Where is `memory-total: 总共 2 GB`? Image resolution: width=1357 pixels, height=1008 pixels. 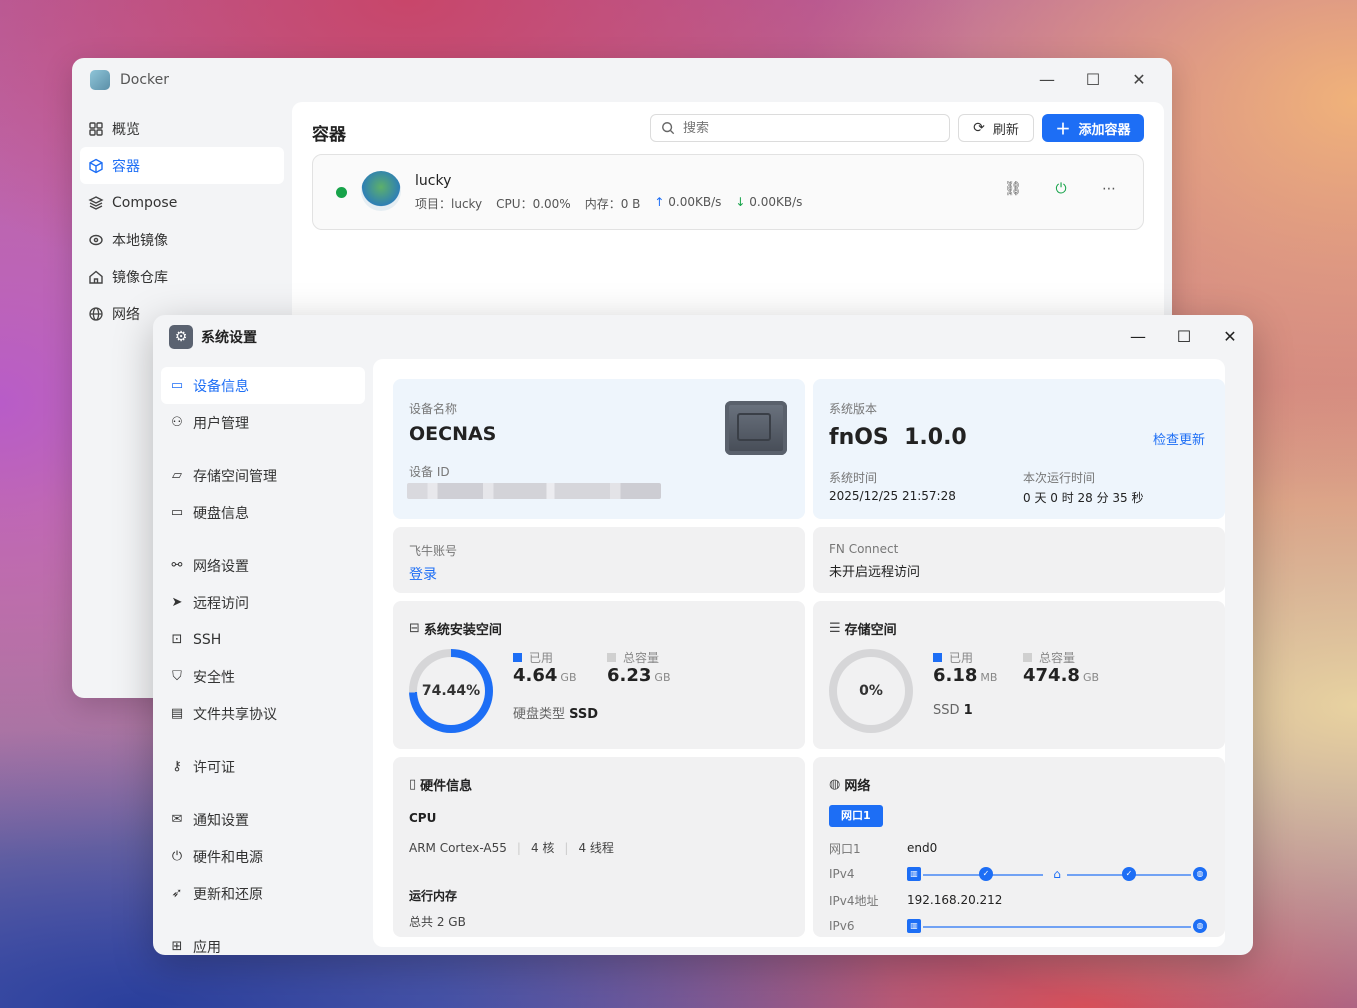 memory-total: 总共 2 GB is located at coordinates (437, 922).